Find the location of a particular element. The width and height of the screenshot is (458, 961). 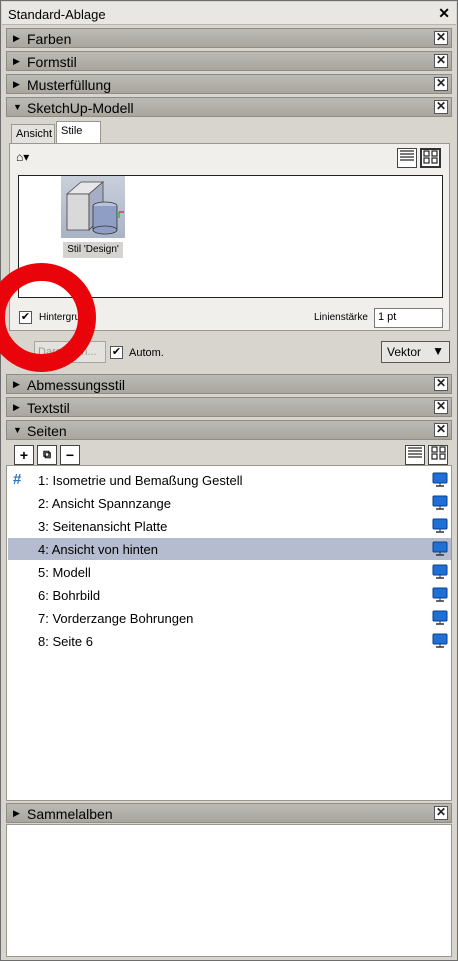

render-mode-select: Vektor ▼ is located at coordinates (415, 352).